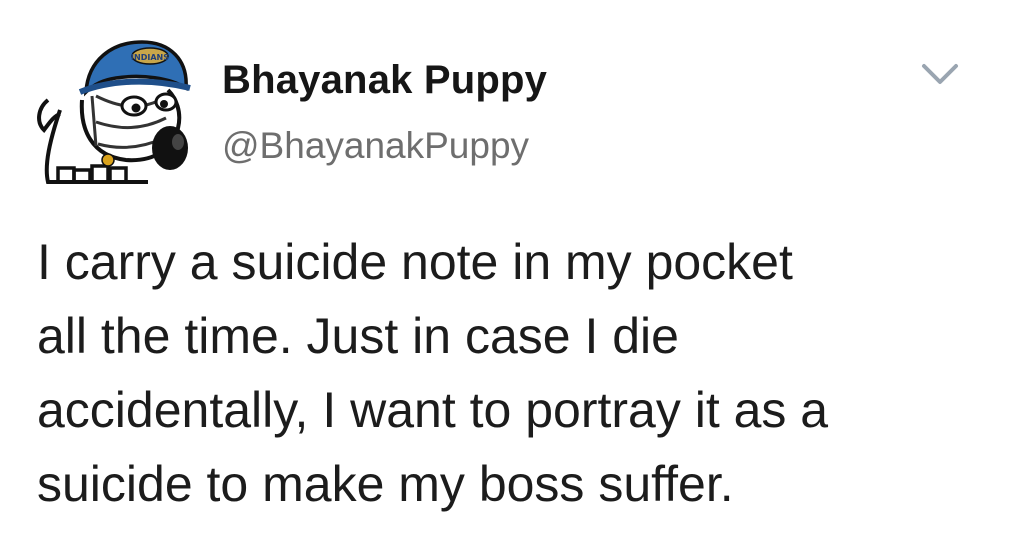 The height and width of the screenshot is (540, 1024). Describe the element at coordinates (415, 262) in the screenshot. I see `tweet-text-line: I carry a suicide note in my pocket` at that location.